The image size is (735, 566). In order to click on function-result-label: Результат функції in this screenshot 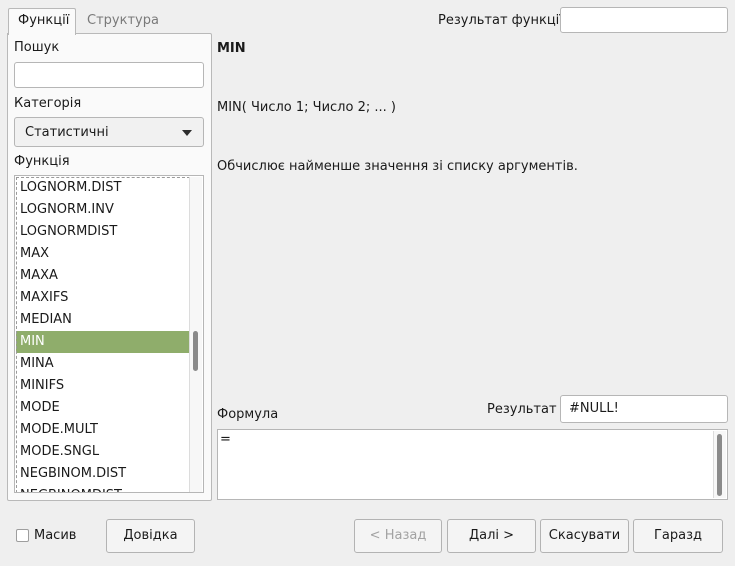, I will do `click(500, 20)`.